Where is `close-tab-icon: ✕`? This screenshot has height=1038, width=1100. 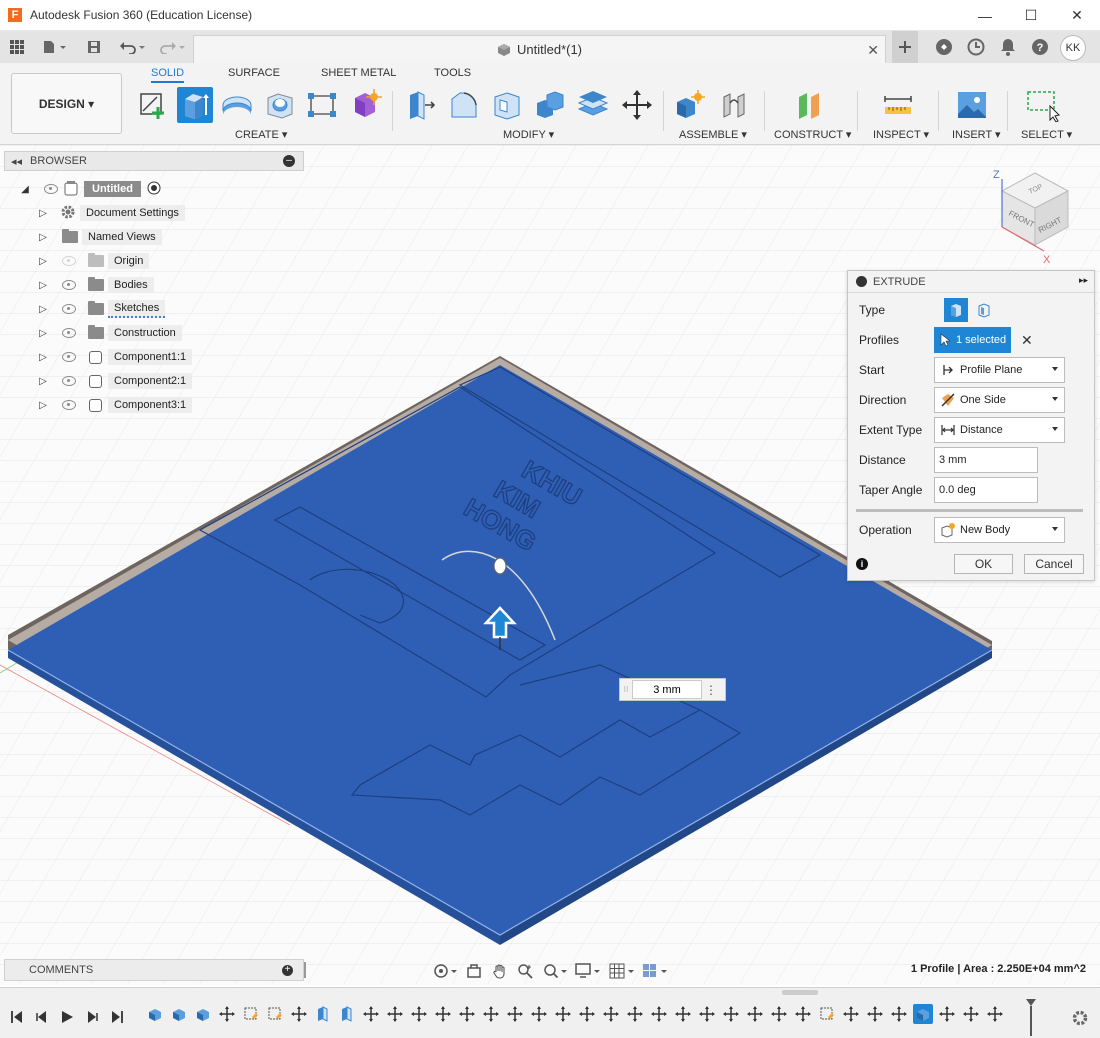
close-tab-icon: ✕ is located at coordinates (873, 50).